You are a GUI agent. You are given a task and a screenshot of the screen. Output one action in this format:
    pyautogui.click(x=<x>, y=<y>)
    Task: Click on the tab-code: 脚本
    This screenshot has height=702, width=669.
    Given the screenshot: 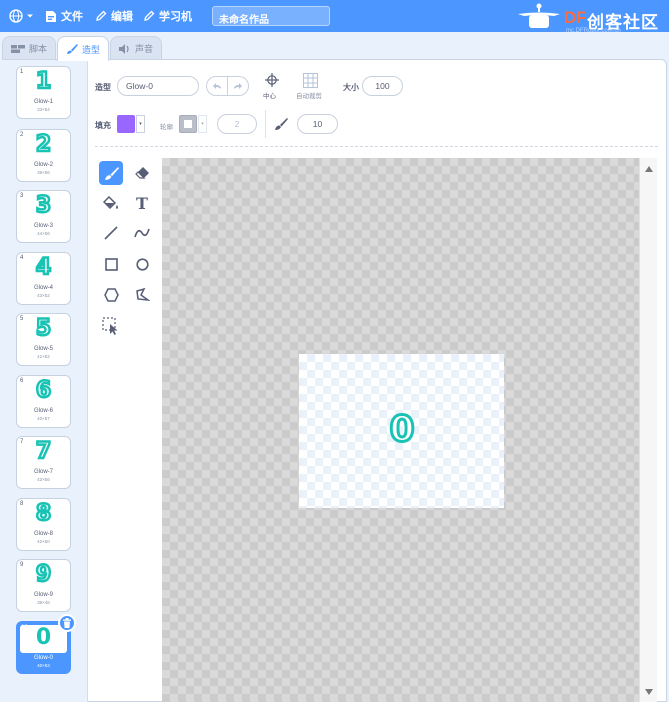 What is the action you would take?
    pyautogui.click(x=29, y=48)
    